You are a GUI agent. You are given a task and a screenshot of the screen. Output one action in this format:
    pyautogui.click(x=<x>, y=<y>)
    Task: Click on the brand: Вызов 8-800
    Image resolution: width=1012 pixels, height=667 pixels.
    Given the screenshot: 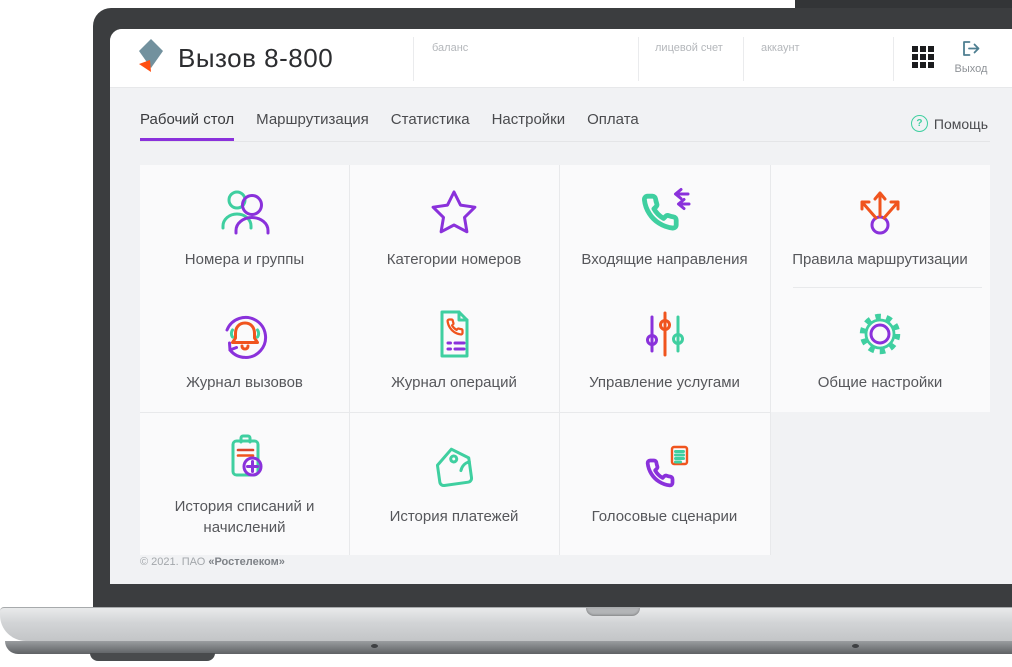 What is the action you would take?
    pyautogui.click(x=235, y=58)
    